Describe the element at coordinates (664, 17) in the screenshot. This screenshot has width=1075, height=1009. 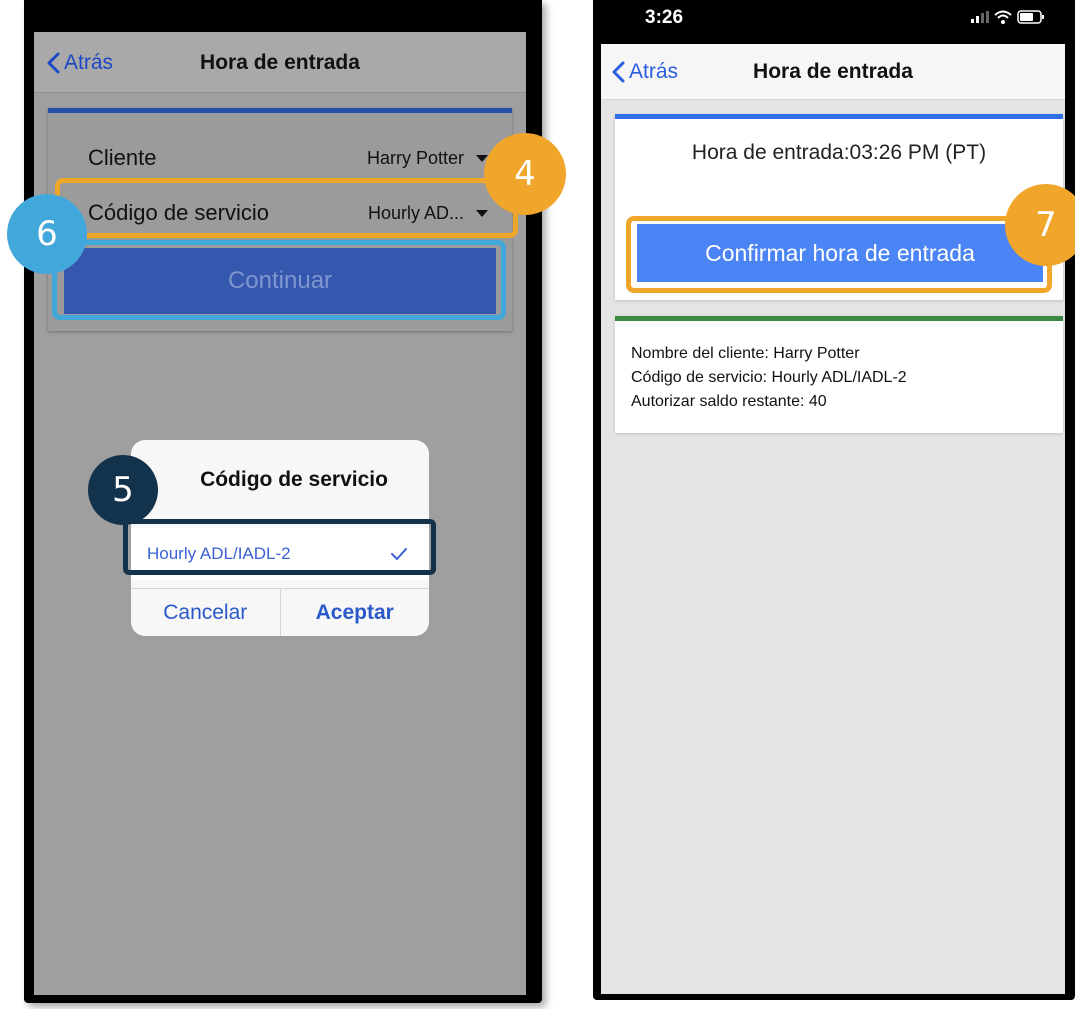
I see `status-time: 3:26` at that location.